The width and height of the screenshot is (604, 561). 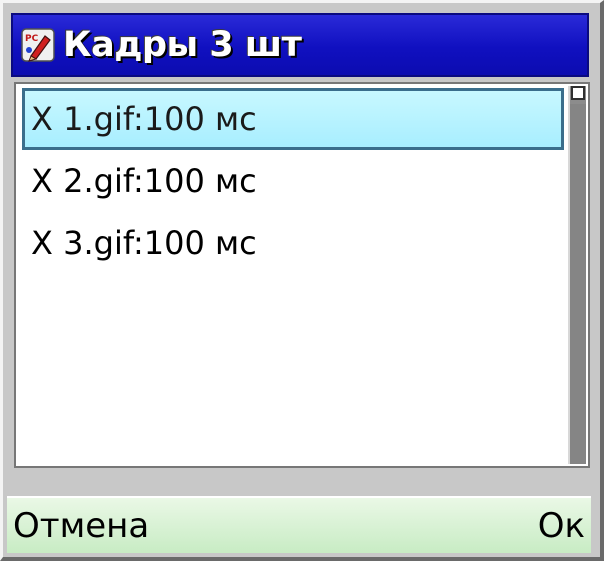 I want to click on title-bar: PC Кадры 3 шт, so click(x=300, y=45).